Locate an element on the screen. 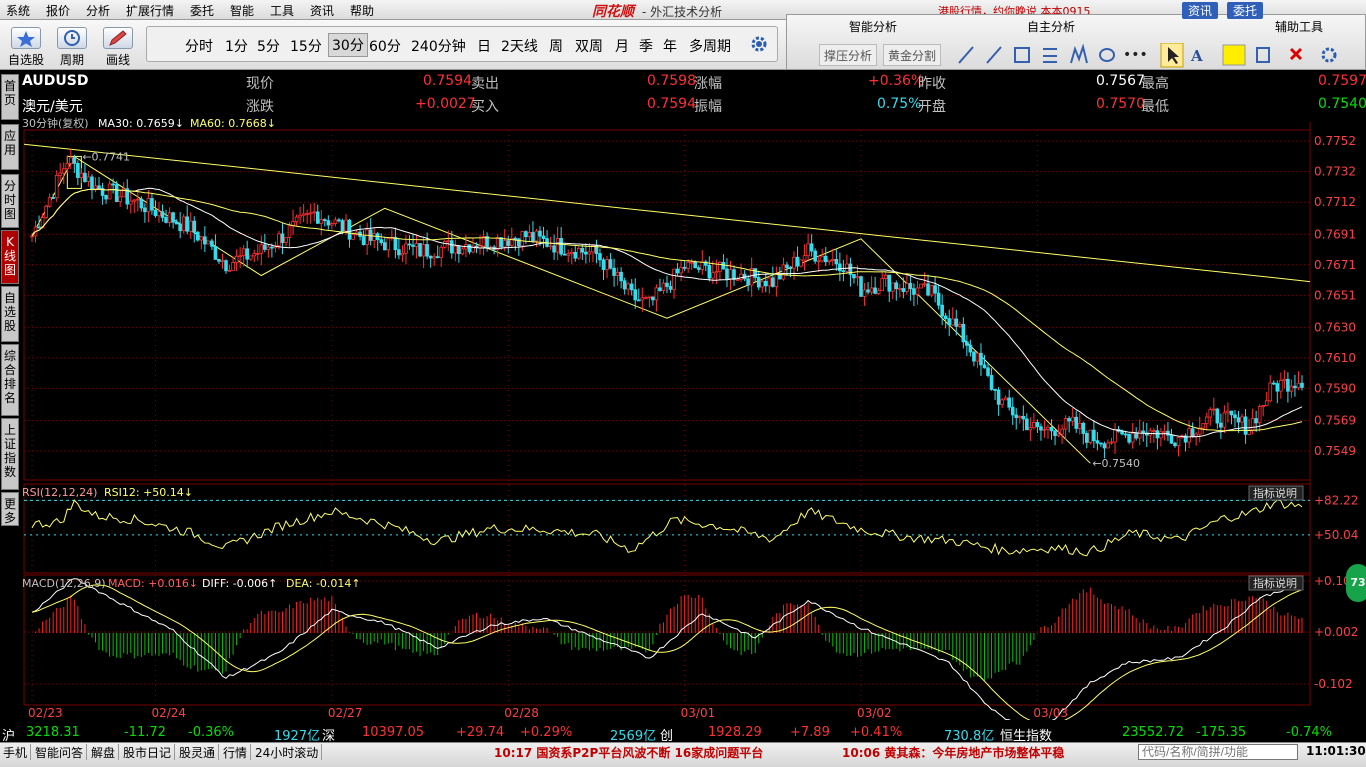 This screenshot has height=767, width=1366. golden-section-button: 黄金分割 is located at coordinates (912, 55).